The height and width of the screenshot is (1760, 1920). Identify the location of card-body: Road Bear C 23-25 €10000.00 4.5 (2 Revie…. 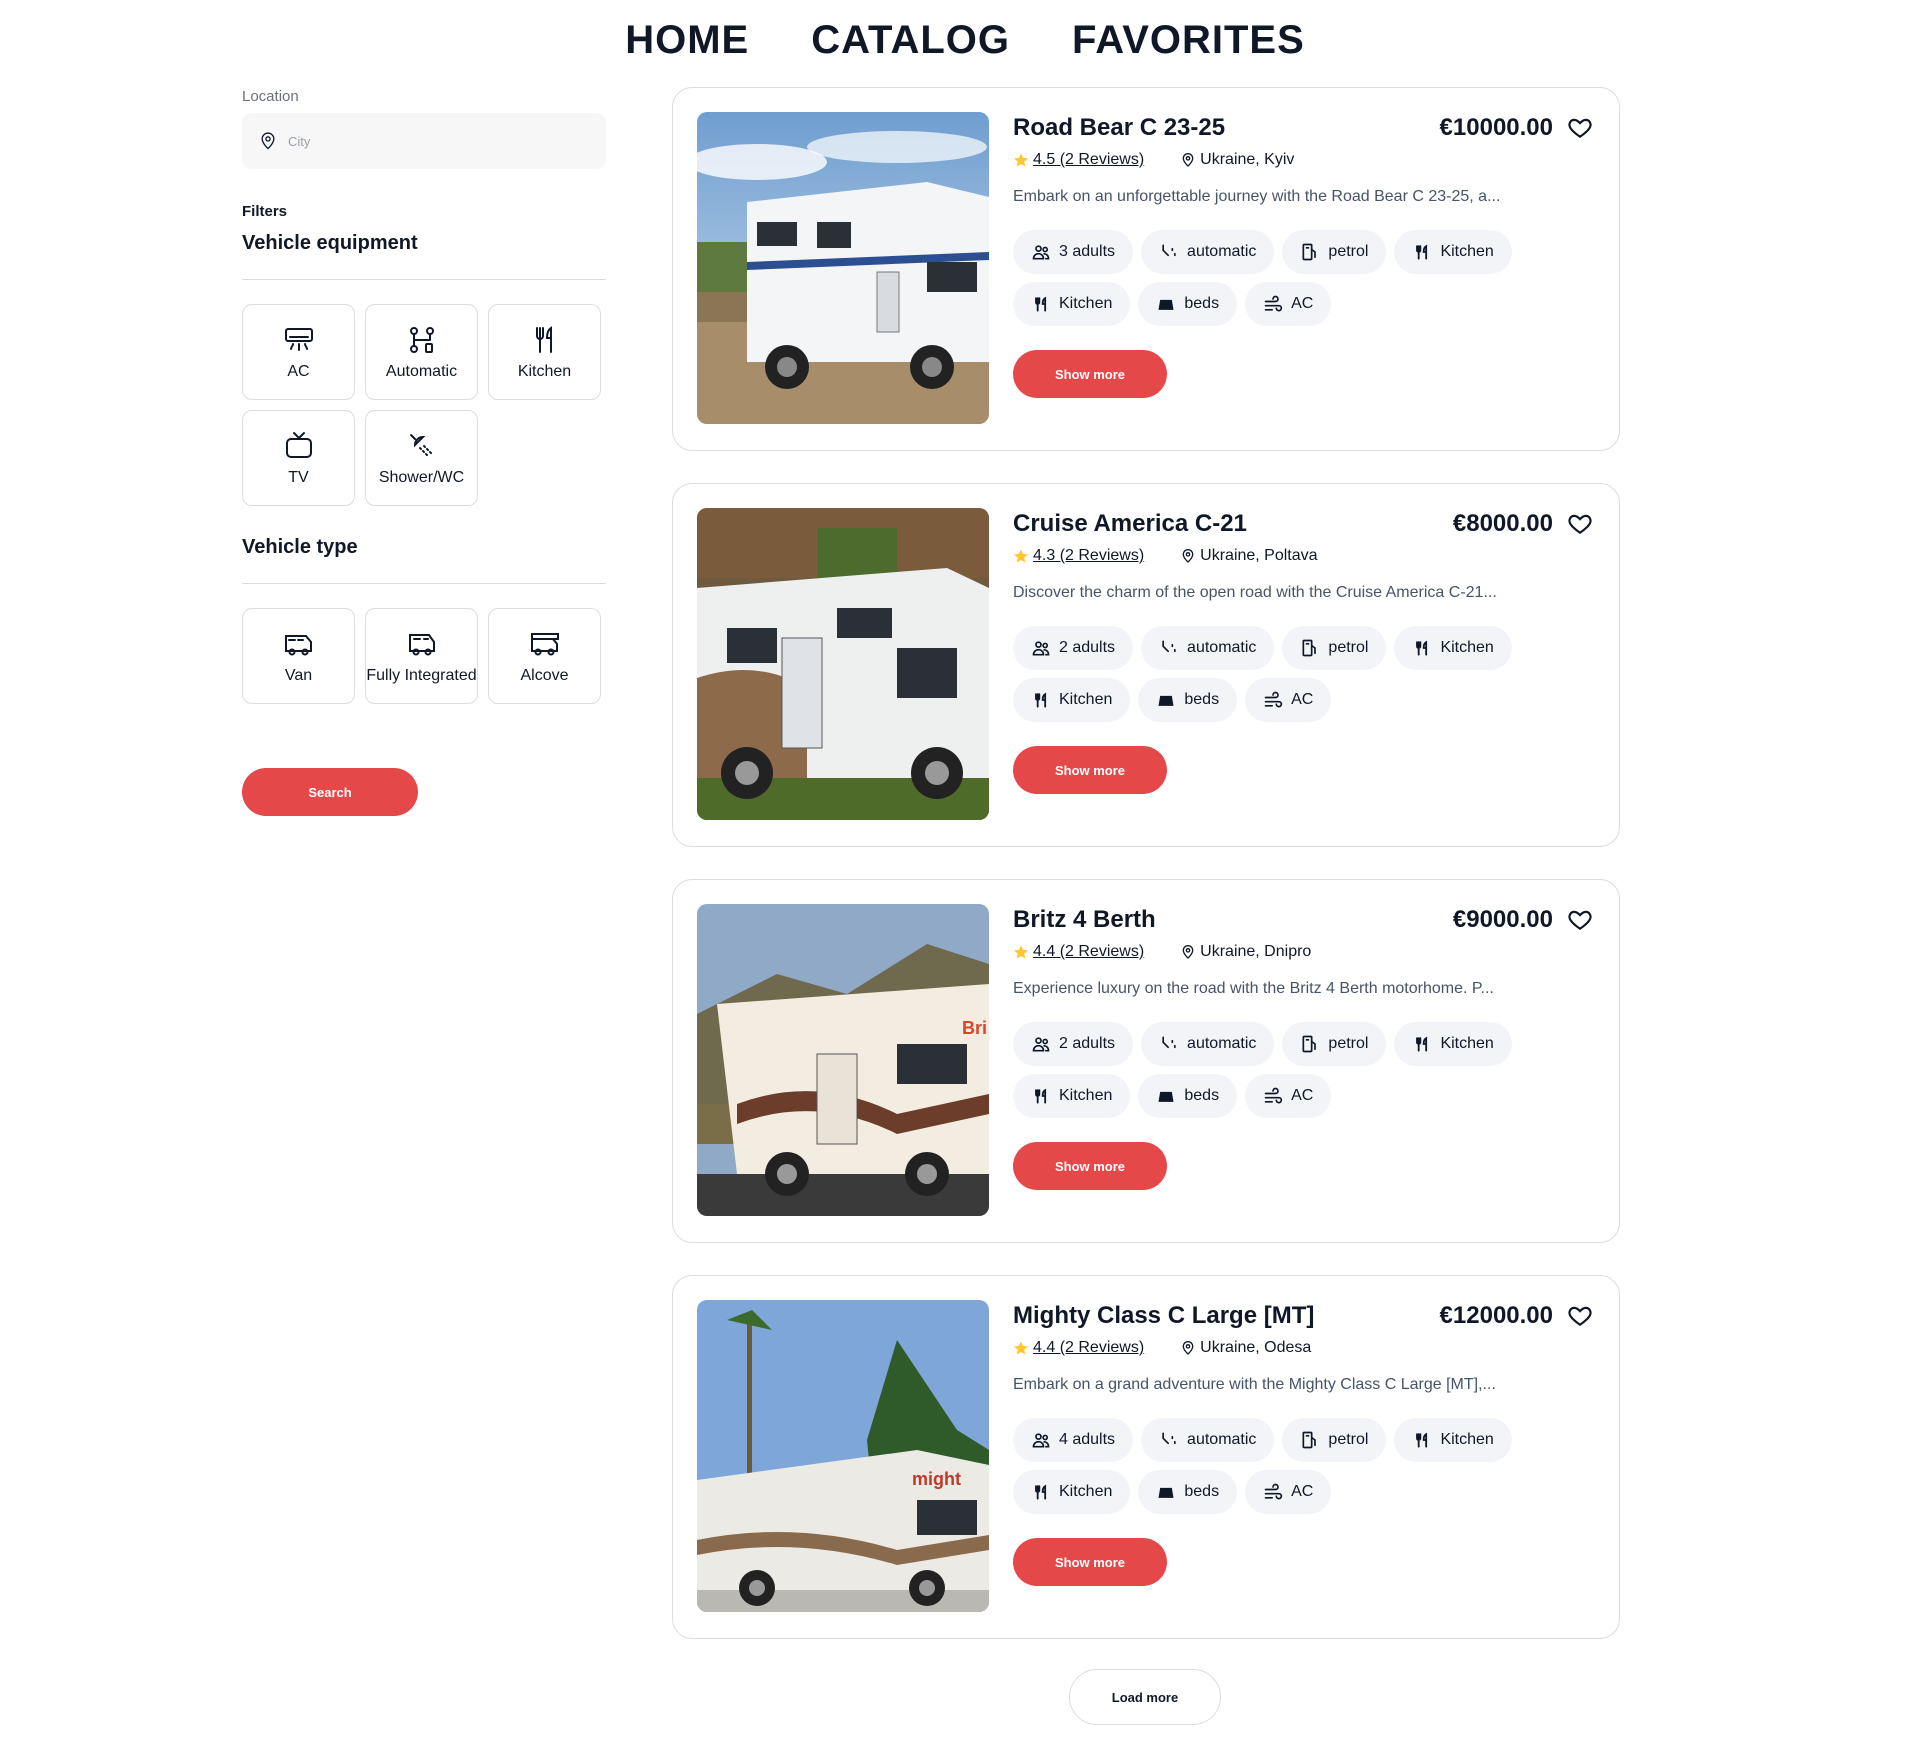
(1303, 269).